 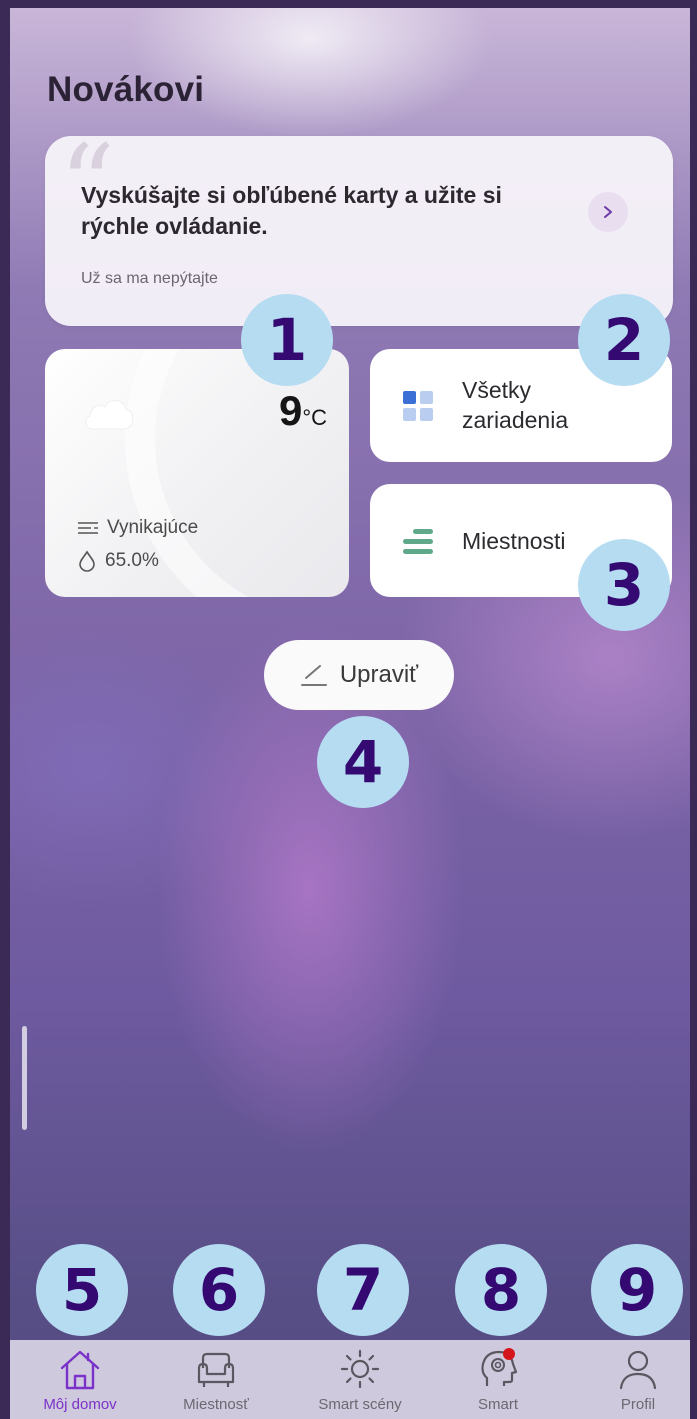 I want to click on nav-label-room: Miestnosť, so click(x=216, y=1404).